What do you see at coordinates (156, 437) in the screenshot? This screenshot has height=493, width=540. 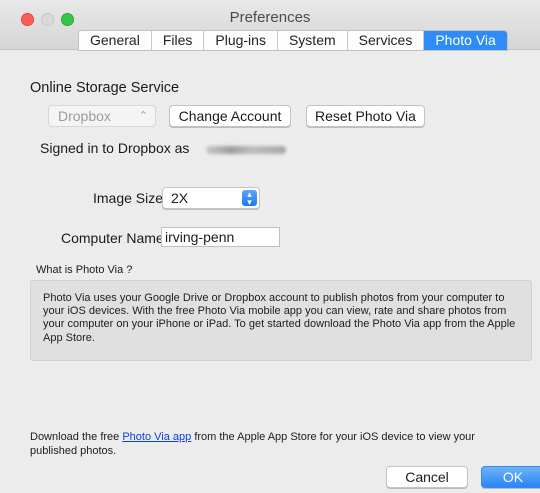 I see `photo-via-app-link: Photo Via app` at bounding box center [156, 437].